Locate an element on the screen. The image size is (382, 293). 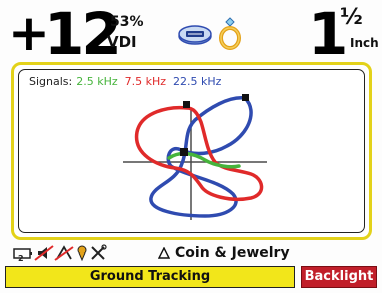
battery-icon: 2 is located at coordinates (22, 255).